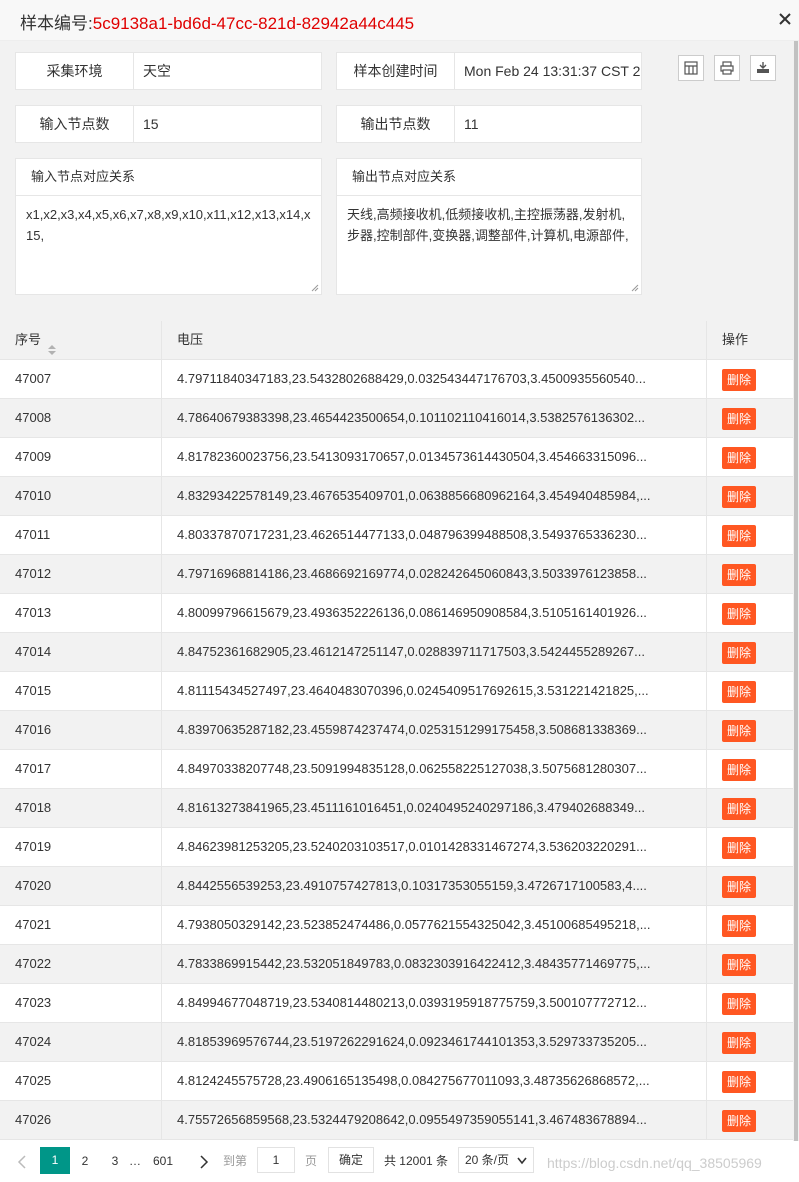 The image size is (799, 1182). I want to click on goto-label: 到第, so click(234, 1161).